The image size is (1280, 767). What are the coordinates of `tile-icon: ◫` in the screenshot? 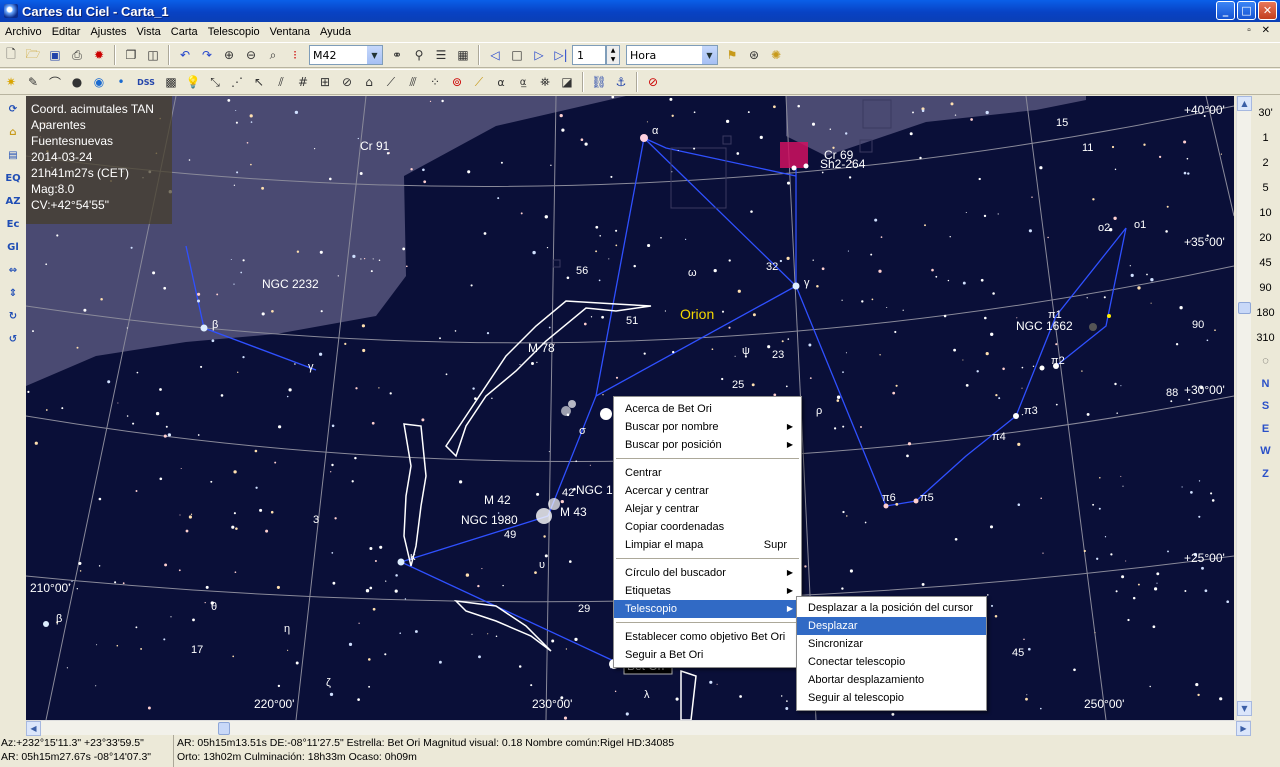 It's located at (153, 55).